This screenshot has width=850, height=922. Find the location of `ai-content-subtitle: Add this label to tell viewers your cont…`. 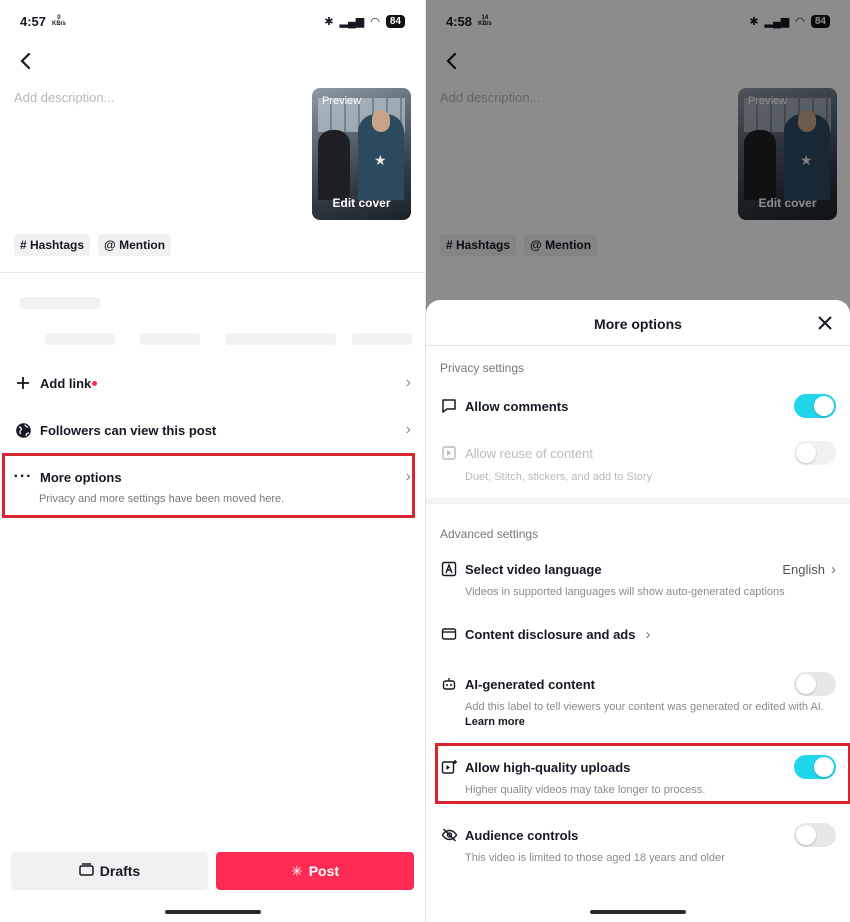

ai-content-subtitle: Add this label to tell viewers your cont… is located at coordinates (650, 715).